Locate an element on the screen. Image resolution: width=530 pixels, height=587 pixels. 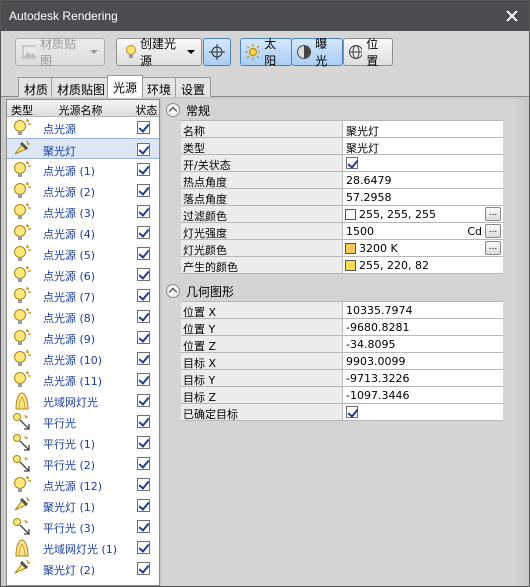
light-list-item: 点光源 (9) is located at coordinates (83, 337).